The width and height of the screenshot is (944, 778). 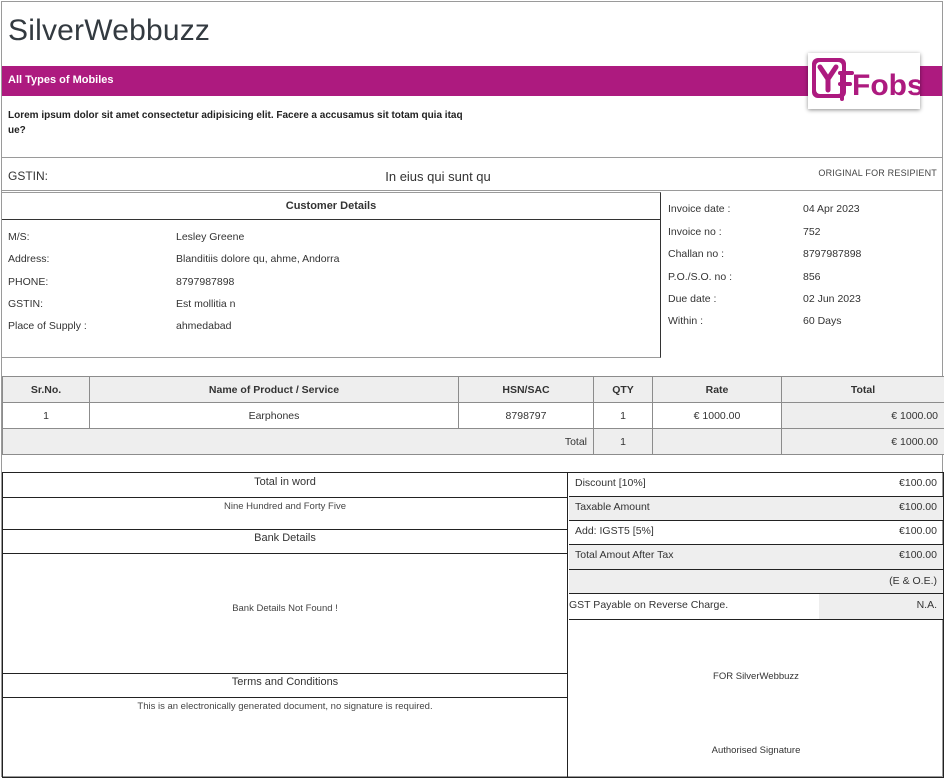 What do you see at coordinates (46, 389) in the screenshot?
I see `column-header: Sr.No.` at bounding box center [46, 389].